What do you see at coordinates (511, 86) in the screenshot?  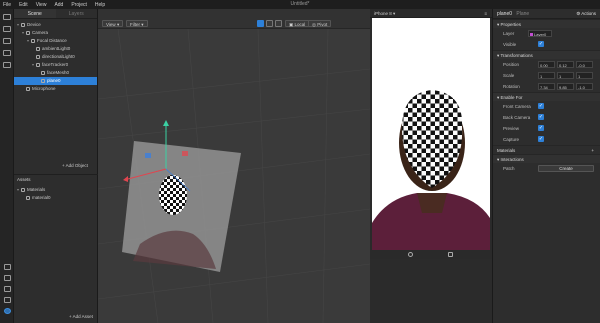 I see `rotation-label: Rotation` at bounding box center [511, 86].